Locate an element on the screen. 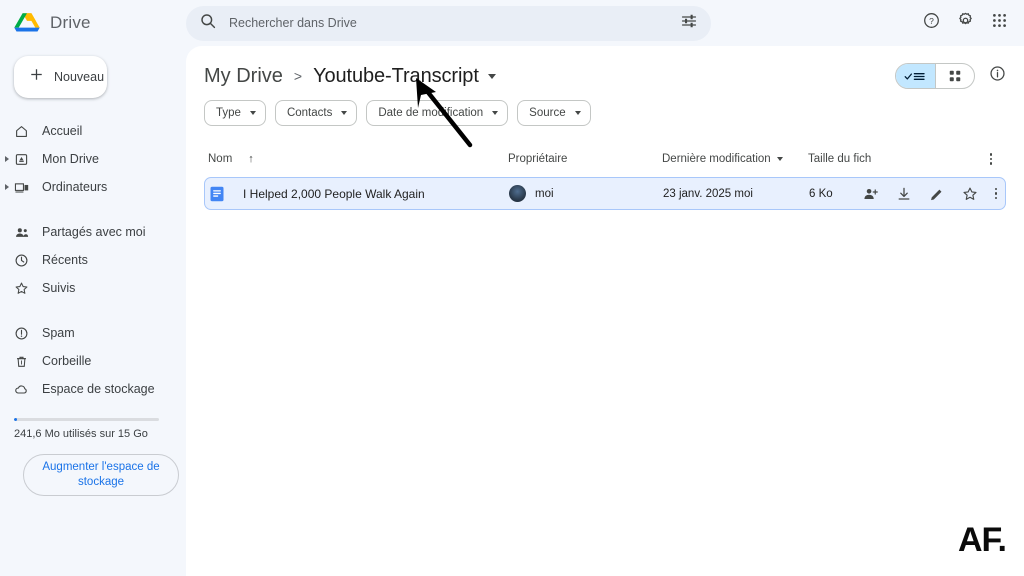  view-toggle-group is located at coordinates (950, 76).